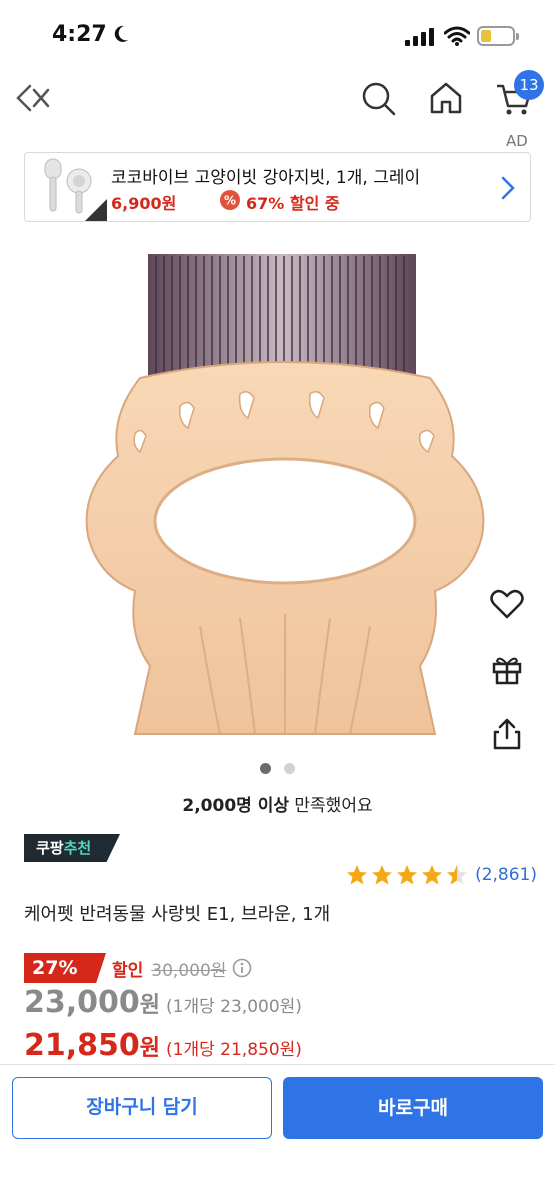 The image size is (555, 1200). I want to click on pagination-dot, so click(289, 768).